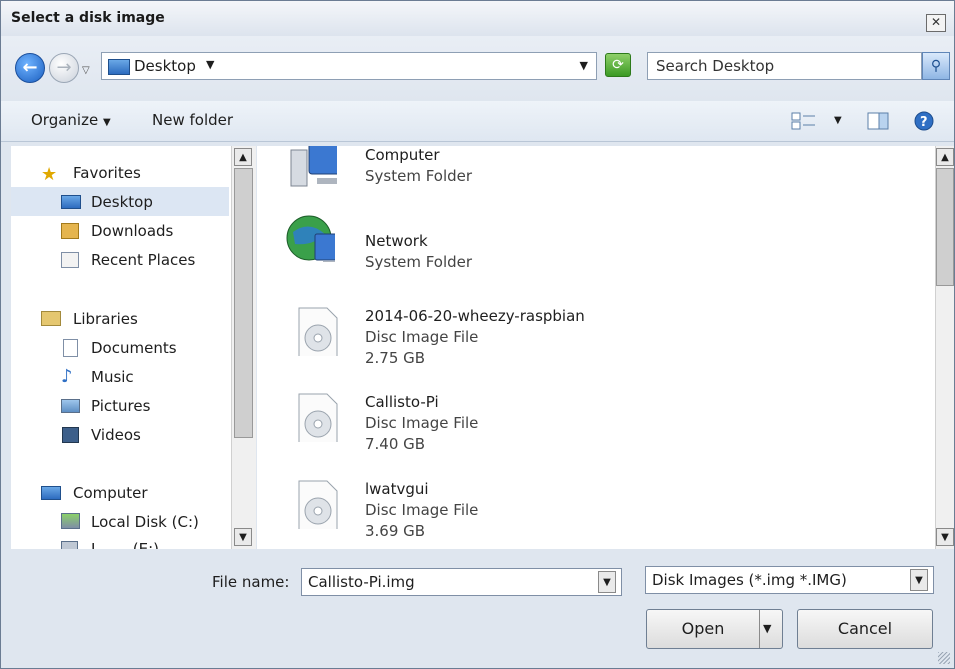 The width and height of the screenshot is (955, 669). What do you see at coordinates (703, 628) in the screenshot?
I see `open-label: Open` at bounding box center [703, 628].